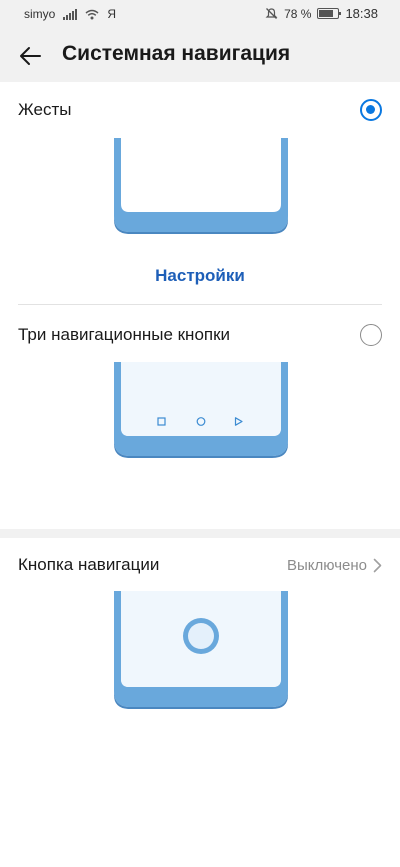 This screenshot has height=867, width=400. I want to click on gestures-settings-link: Настройки, so click(200, 276).